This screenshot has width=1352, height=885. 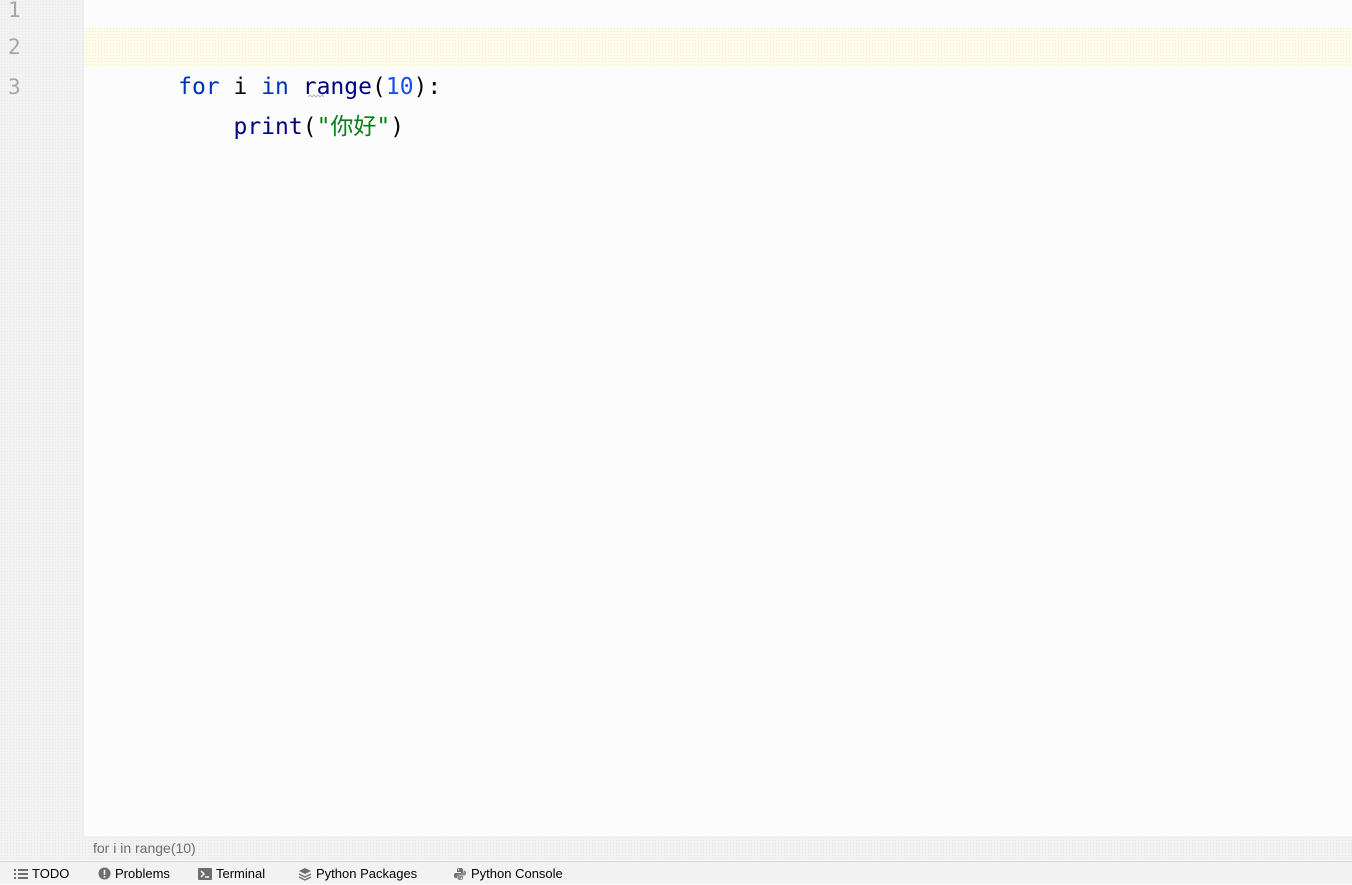 I want to click on terminal-tab: Terminal, so click(x=231, y=873).